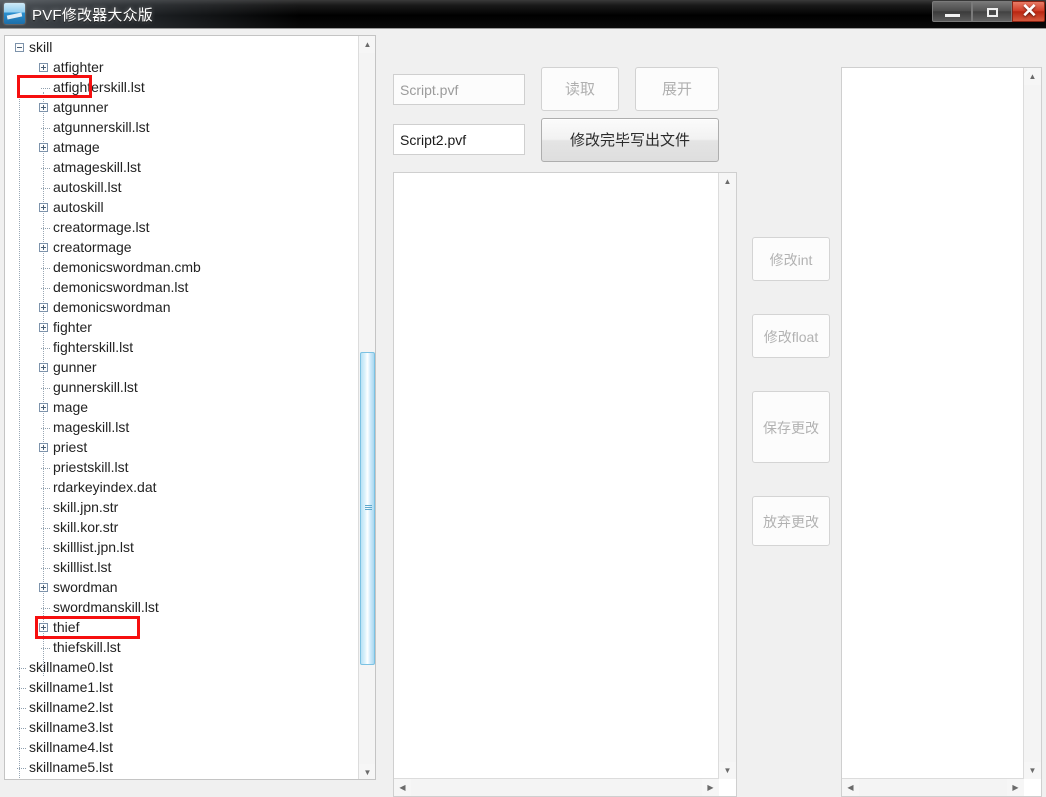 This screenshot has width=1046, height=797. I want to click on tree-item: thiefskill.lst, so click(181, 648).